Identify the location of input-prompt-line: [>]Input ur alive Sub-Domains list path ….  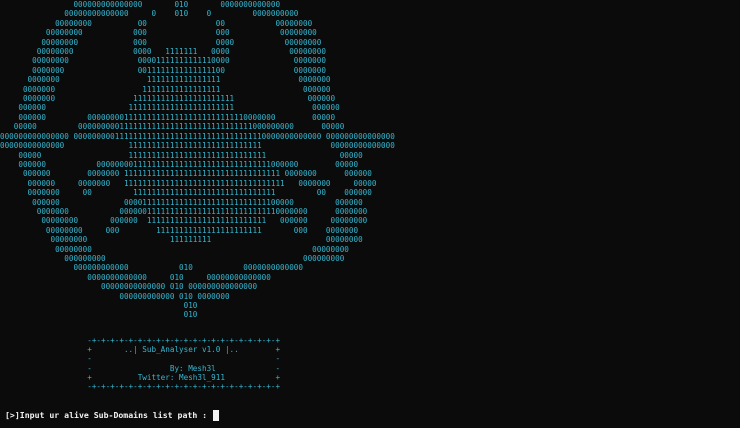
(112, 415).